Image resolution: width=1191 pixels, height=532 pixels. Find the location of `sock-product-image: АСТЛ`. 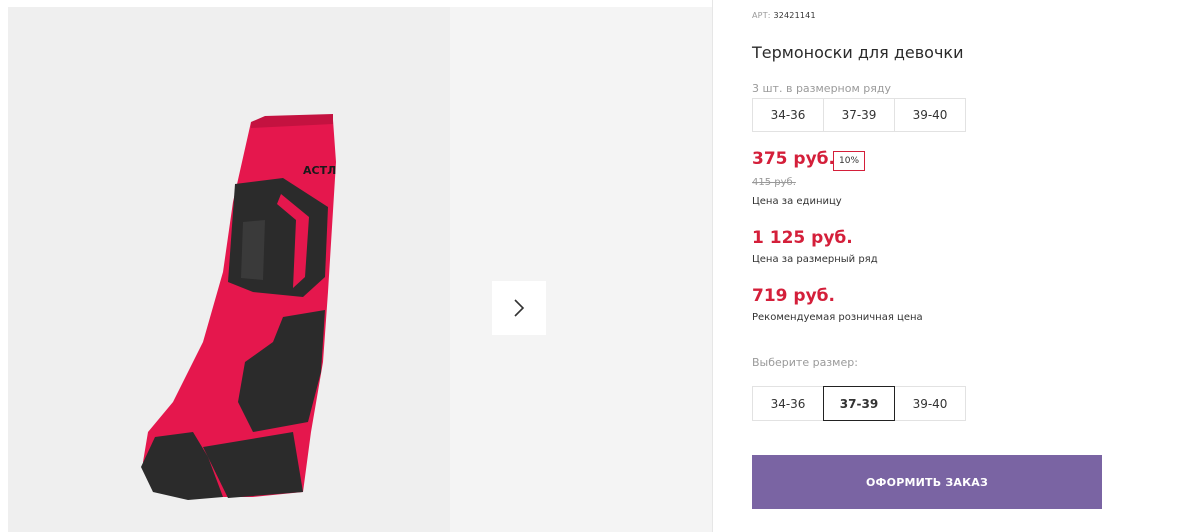

sock-product-image: АСТЛ is located at coordinates (238, 307).